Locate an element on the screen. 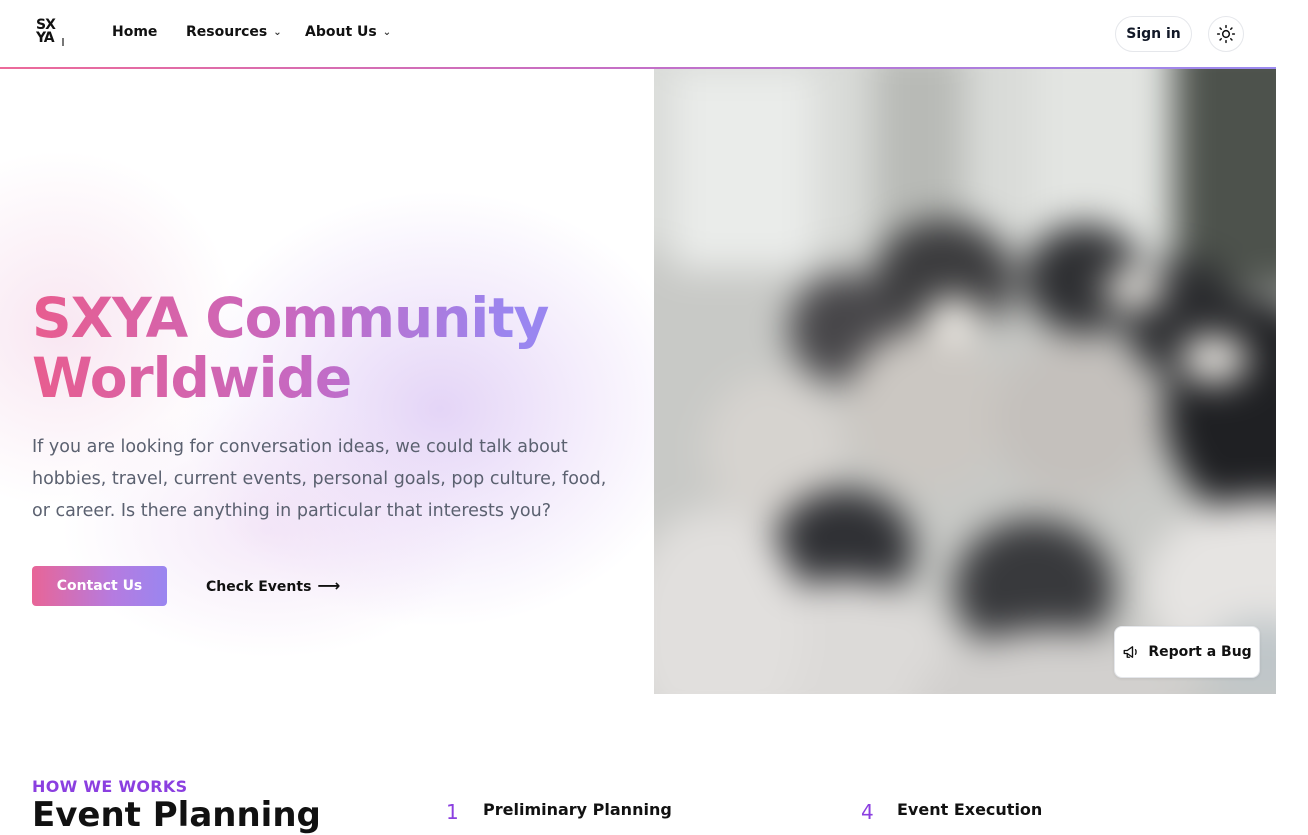 The width and height of the screenshot is (1308, 835). nav-resources-menu: Resources ⌄ is located at coordinates (234, 32).